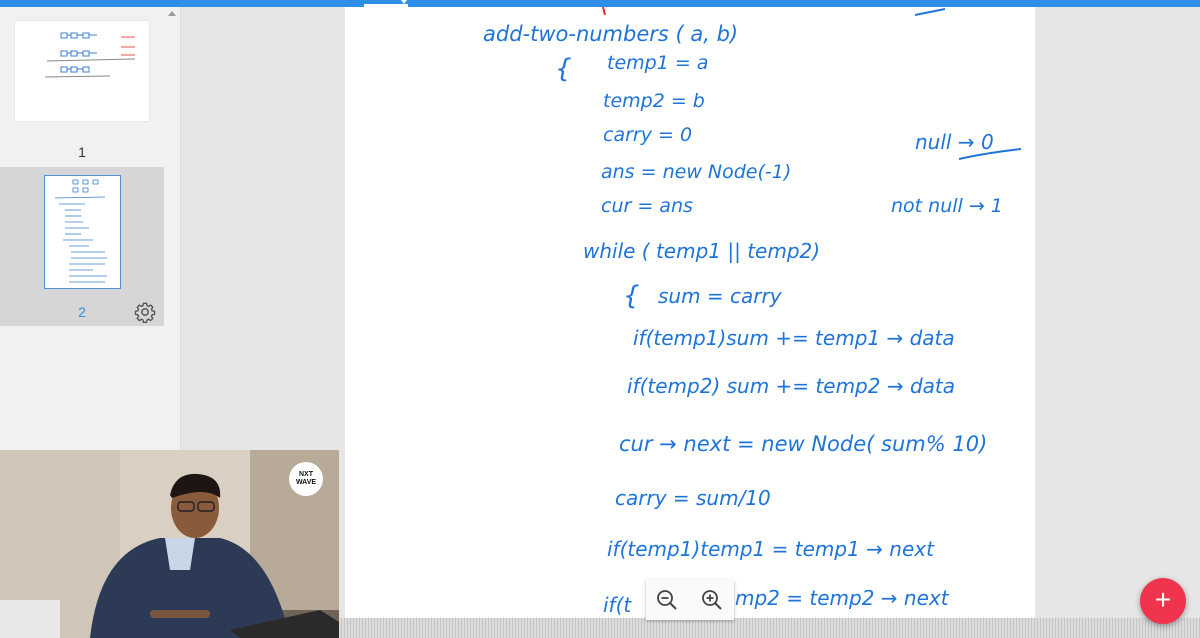  Describe the element at coordinates (720, 296) in the screenshot. I see `note-line: sum = carry` at that location.